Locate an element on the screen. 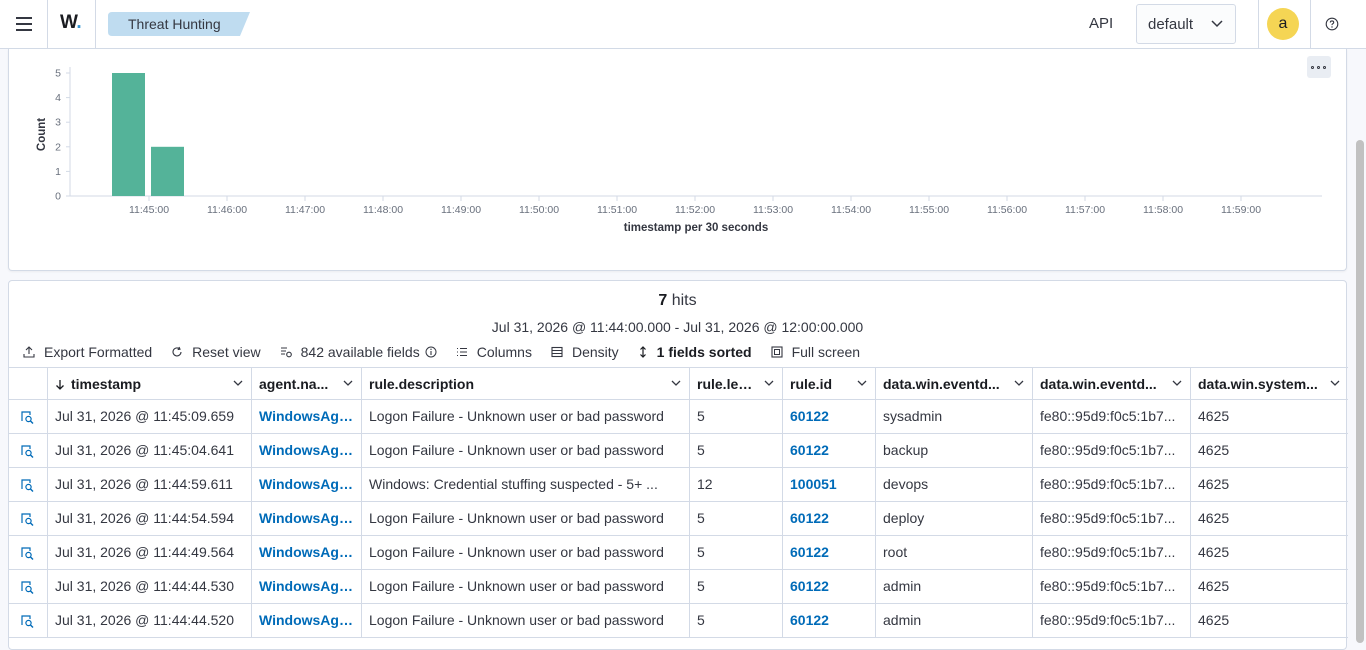  y-tick-label: 5 is located at coordinates (58, 74).